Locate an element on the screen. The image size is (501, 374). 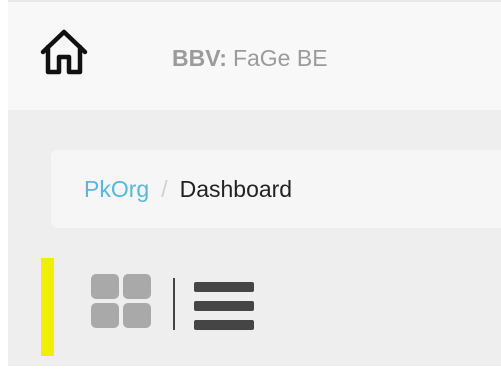
home-button is located at coordinates (64, 52).